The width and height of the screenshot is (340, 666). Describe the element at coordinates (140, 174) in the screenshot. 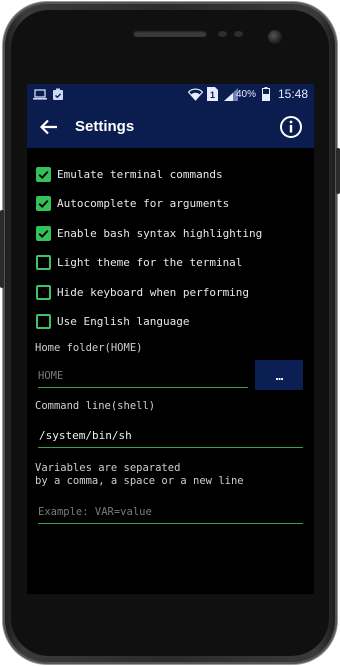

I see `option-label: Emulate terminal commands` at that location.